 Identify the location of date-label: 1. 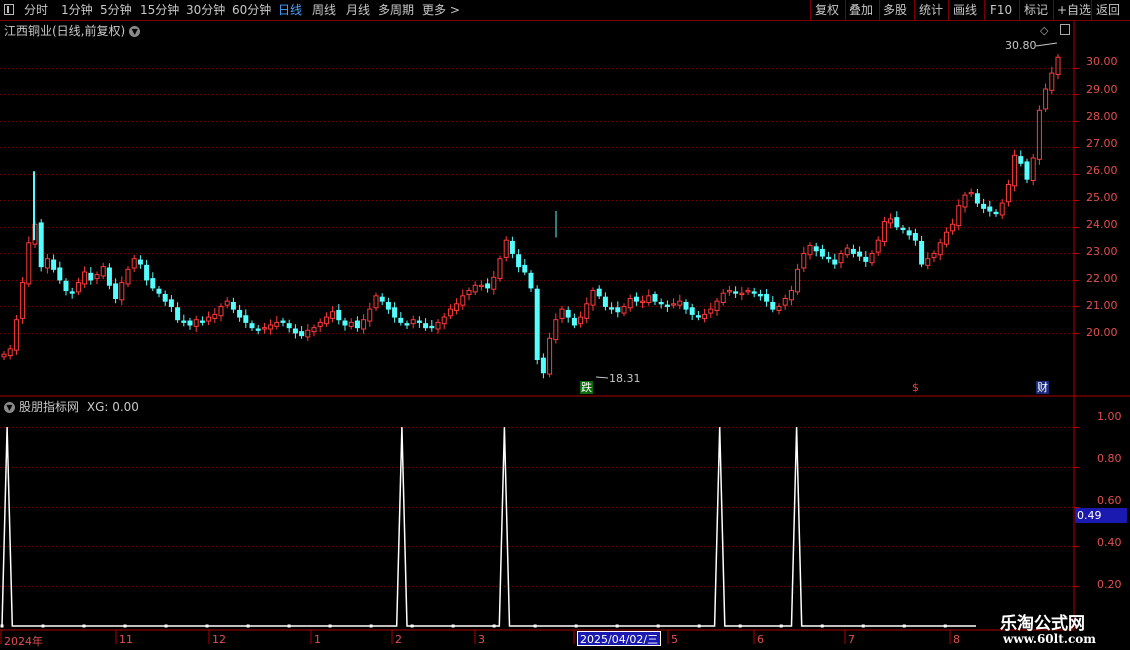
(317, 639).